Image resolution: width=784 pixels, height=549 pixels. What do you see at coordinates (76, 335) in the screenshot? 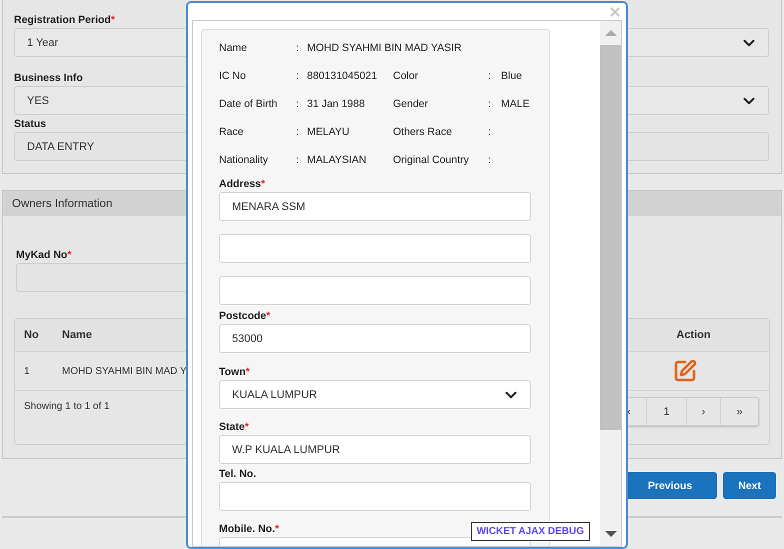
I see `column-header: Name` at bounding box center [76, 335].